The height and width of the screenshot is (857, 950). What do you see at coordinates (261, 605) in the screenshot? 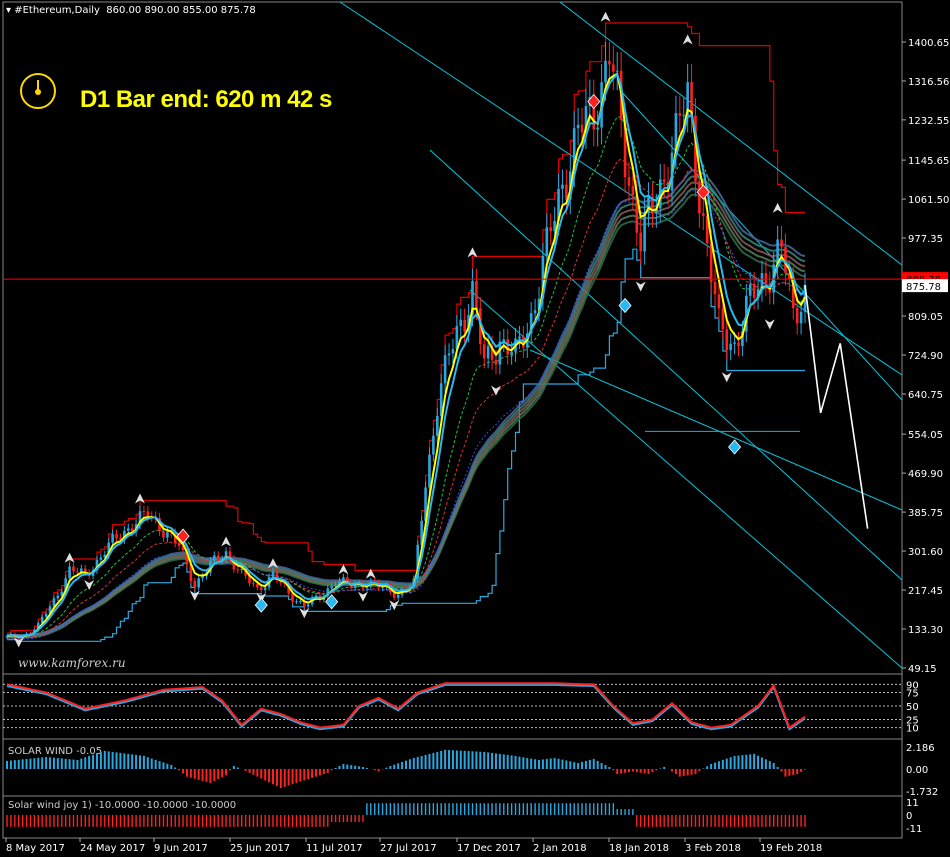
I see `signal-diamond` at bounding box center [261, 605].